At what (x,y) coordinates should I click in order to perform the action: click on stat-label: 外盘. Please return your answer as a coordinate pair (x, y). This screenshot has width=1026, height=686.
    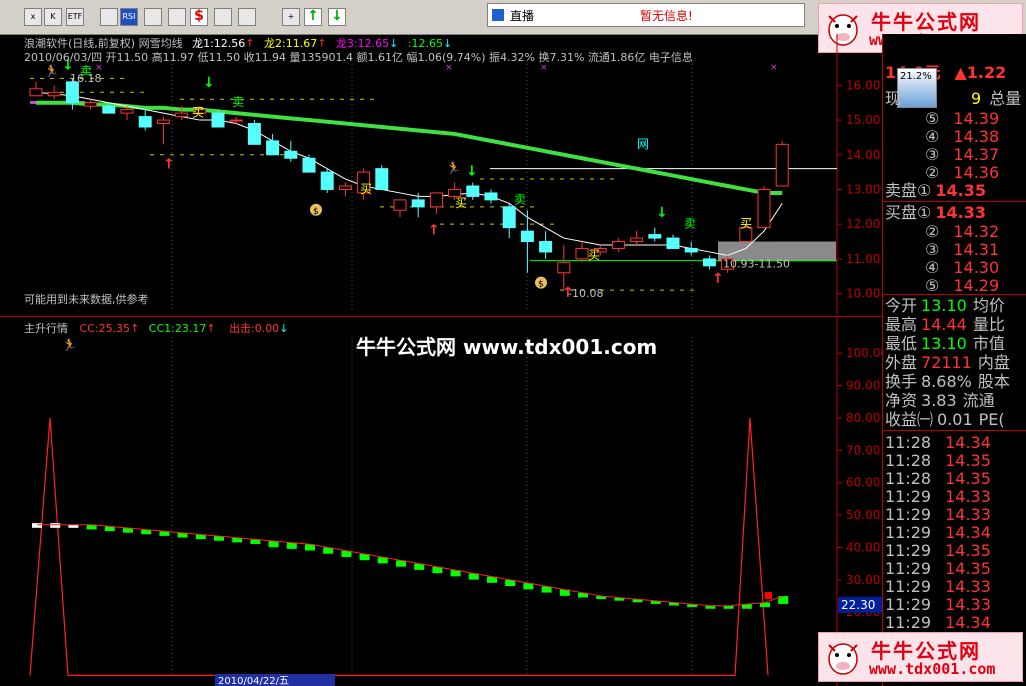
    Looking at the image, I should click on (901, 362).